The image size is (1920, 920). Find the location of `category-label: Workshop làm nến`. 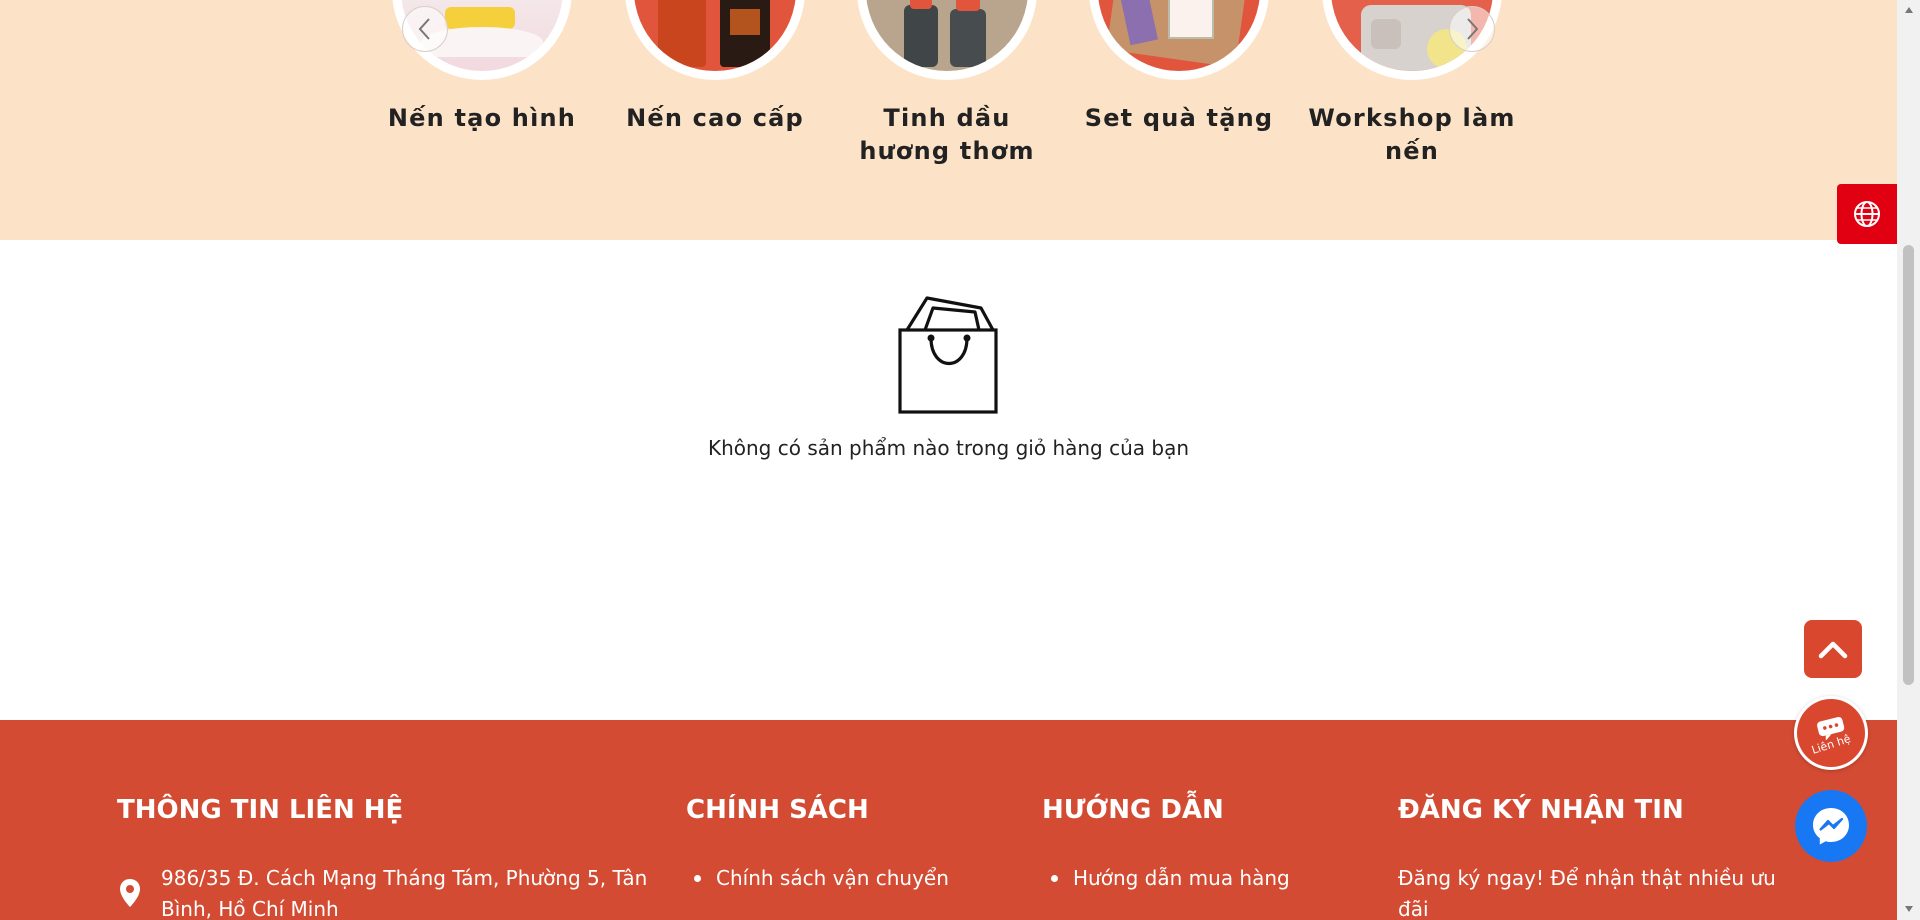

category-label: Workshop làm nến is located at coordinates (1412, 134).